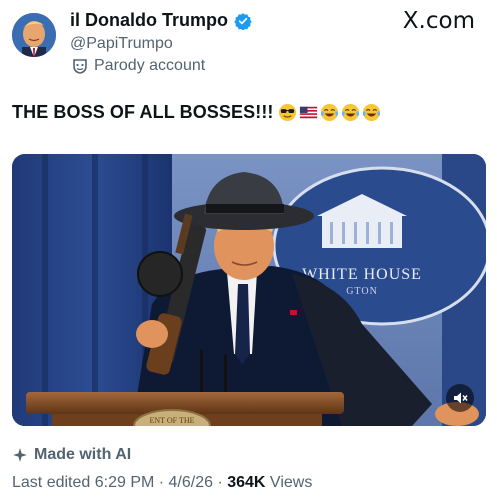 The width and height of the screenshot is (497, 500). Describe the element at coordinates (438, 21) in the screenshot. I see `x-com-watermark: X.com` at that location.